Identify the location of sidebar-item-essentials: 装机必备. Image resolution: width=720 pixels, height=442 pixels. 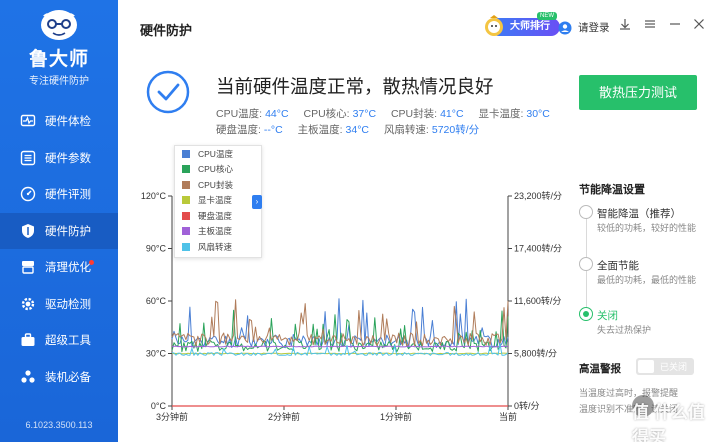
(59, 377).